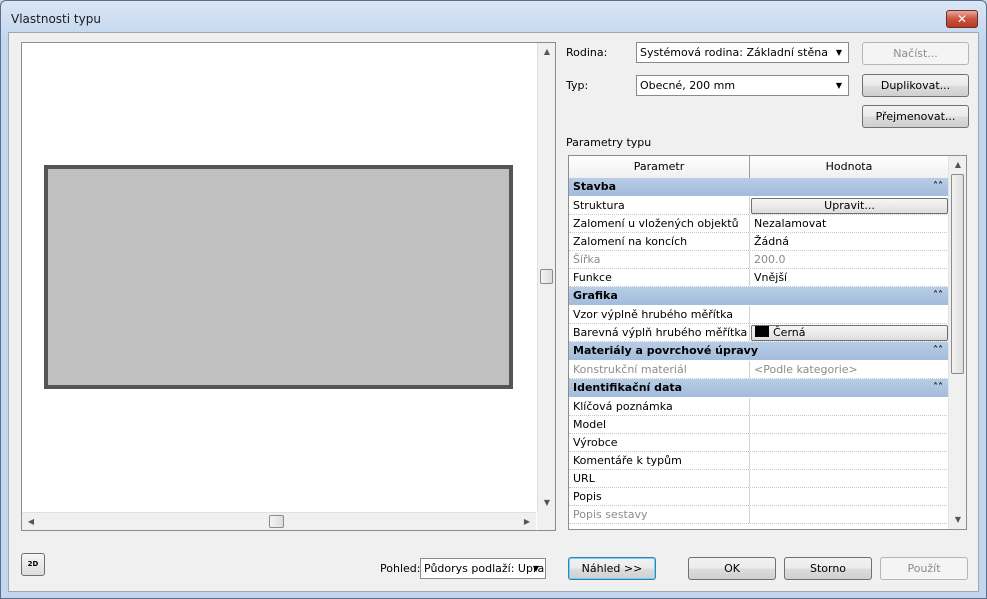  Describe the element at coordinates (849, 223) in the screenshot. I see `parameter-value-cell: Nezalamovat` at that location.